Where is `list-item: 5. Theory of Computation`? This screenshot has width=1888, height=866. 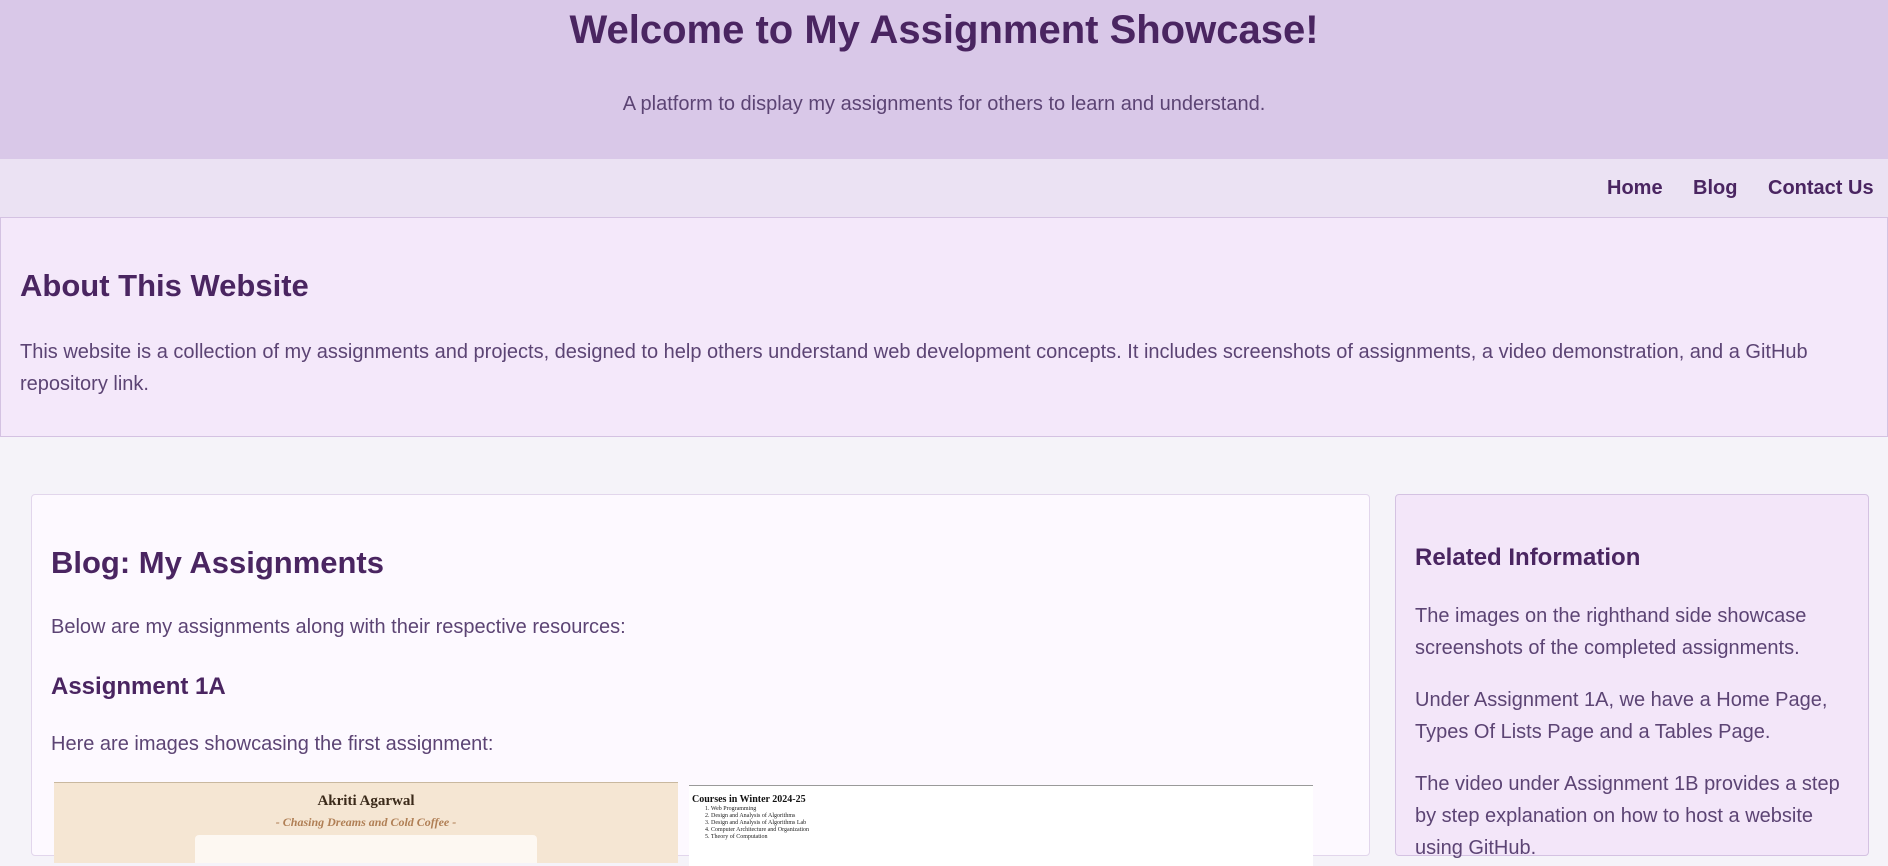
list-item: 5. Theory of Computation is located at coordinates (736, 837).